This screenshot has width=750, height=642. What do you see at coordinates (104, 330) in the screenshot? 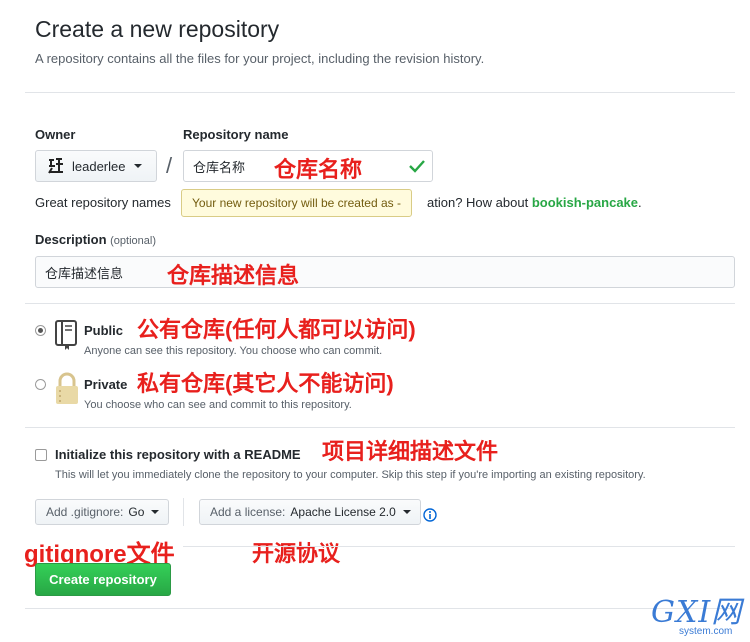
I see `public-title: Public` at bounding box center [104, 330].